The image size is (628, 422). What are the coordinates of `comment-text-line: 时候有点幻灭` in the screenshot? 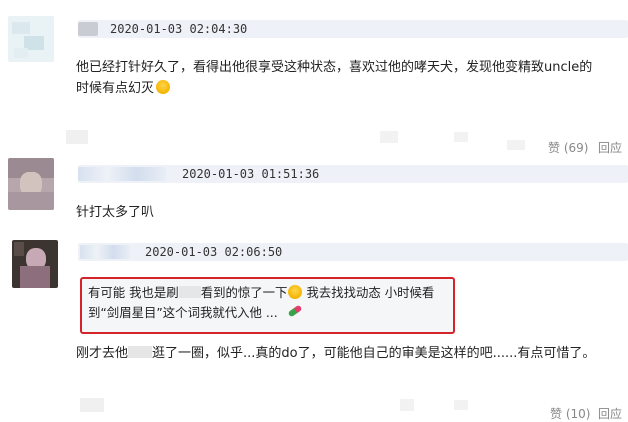 It's located at (350, 88).